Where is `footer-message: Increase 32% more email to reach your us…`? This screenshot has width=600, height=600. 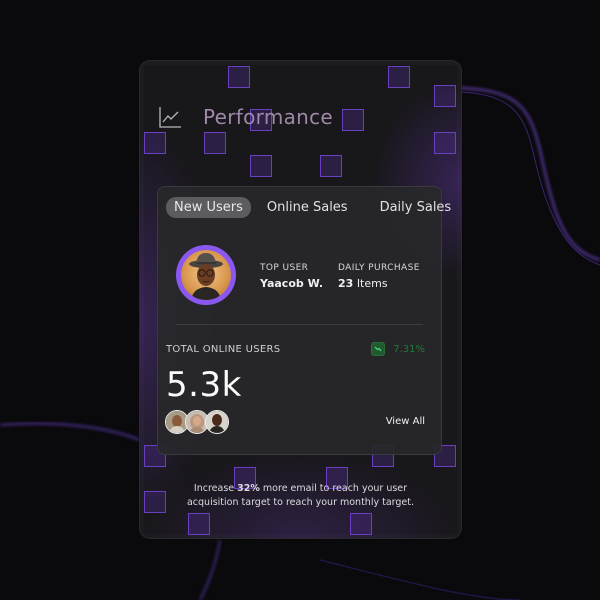
footer-message: Increase 32% more email to reach your us… is located at coordinates (300, 496).